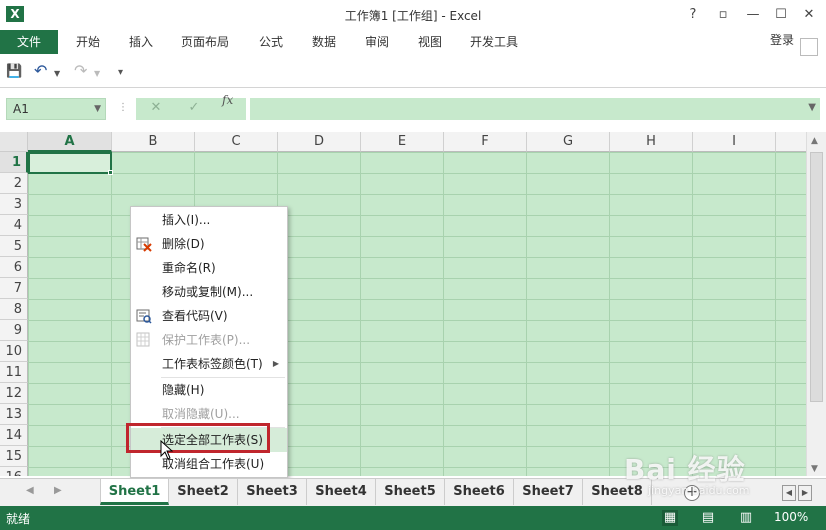 The height and width of the screenshot is (530, 826). Describe the element at coordinates (57, 78) in the screenshot. I see `undo-dropdown-icon: ▼` at that location.